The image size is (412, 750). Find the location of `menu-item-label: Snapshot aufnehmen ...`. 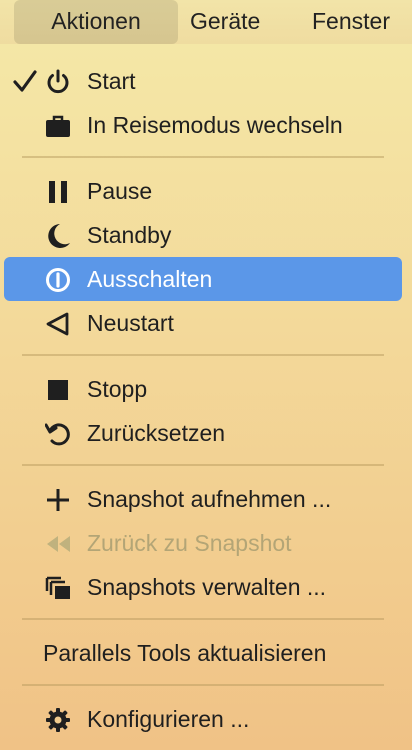

menu-item-label: Snapshot aufnehmen ... is located at coordinates (209, 499).